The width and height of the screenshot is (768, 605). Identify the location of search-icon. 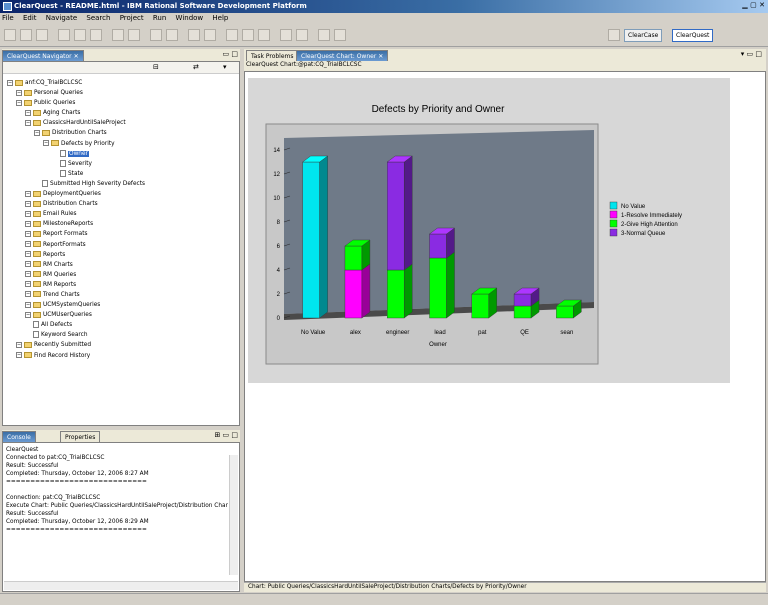
(194, 35).